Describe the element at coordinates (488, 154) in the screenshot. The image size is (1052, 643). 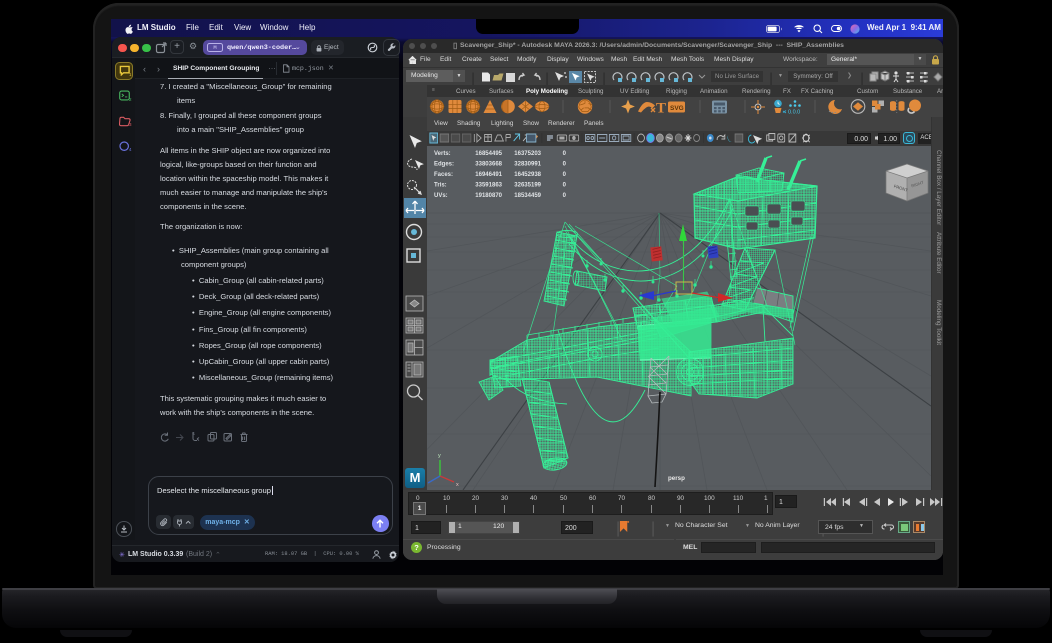
I see `svg-text: 16854495` at that location.